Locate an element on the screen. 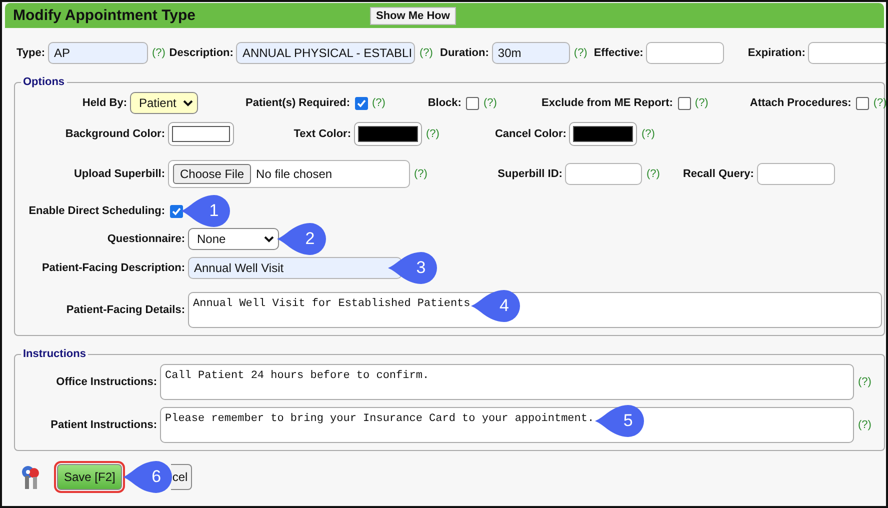  field-label: Text Color: is located at coordinates (321, 134).